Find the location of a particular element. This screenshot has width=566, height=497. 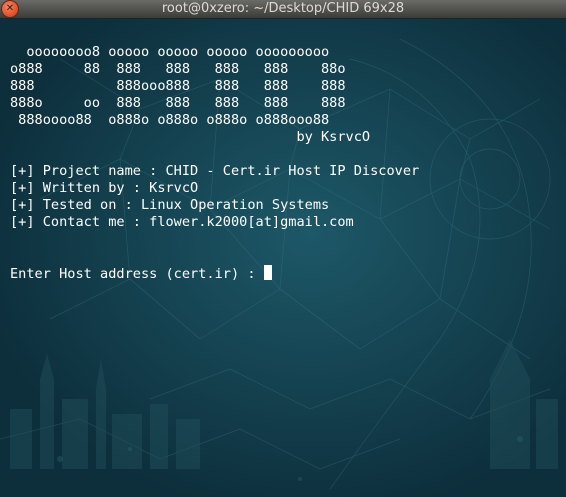

window-title: root@0xzero: ~/Desktop/CHID 69x28 is located at coordinates (283, 8).